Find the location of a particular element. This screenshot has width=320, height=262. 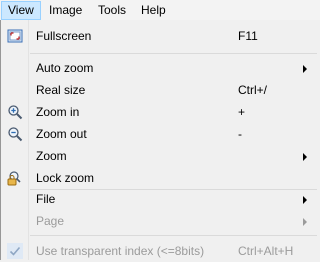

menu-item-label: Fullscreen is located at coordinates (64, 36).